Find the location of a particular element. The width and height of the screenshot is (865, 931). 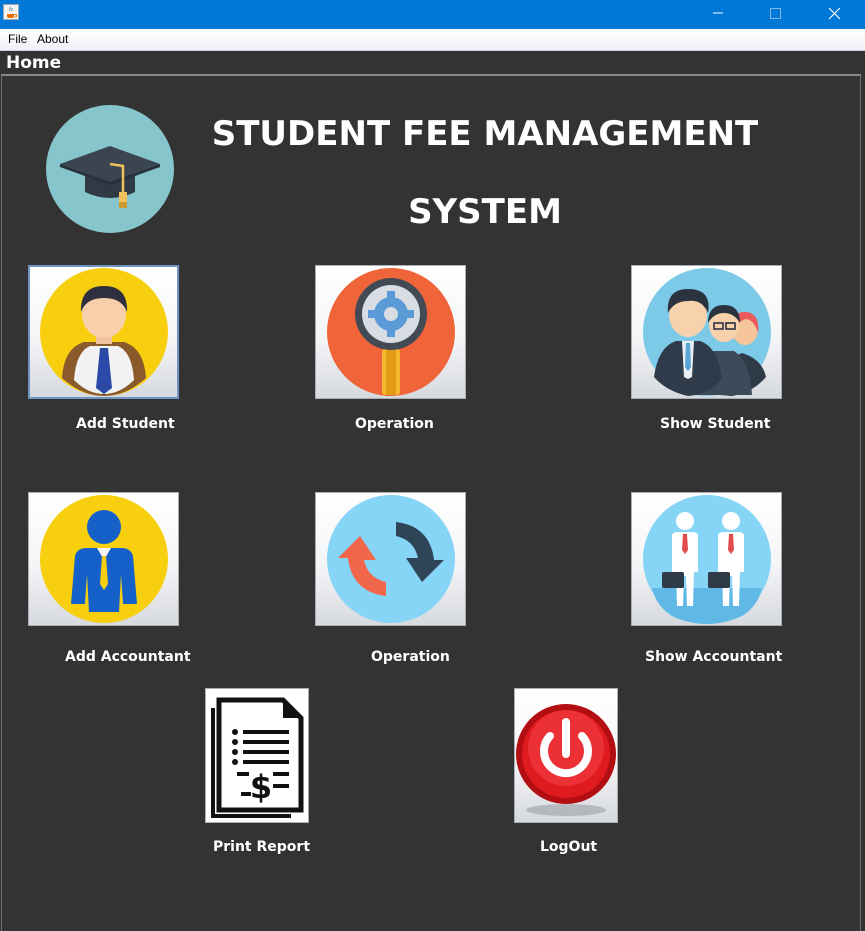

tab-bar: Home is located at coordinates (432, 63).